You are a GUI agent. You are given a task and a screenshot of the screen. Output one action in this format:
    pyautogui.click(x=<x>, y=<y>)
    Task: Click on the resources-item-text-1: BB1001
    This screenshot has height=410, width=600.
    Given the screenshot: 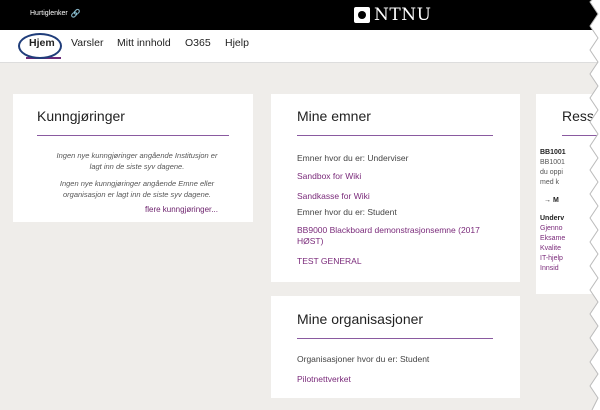 What is the action you would take?
    pyautogui.click(x=552, y=162)
    